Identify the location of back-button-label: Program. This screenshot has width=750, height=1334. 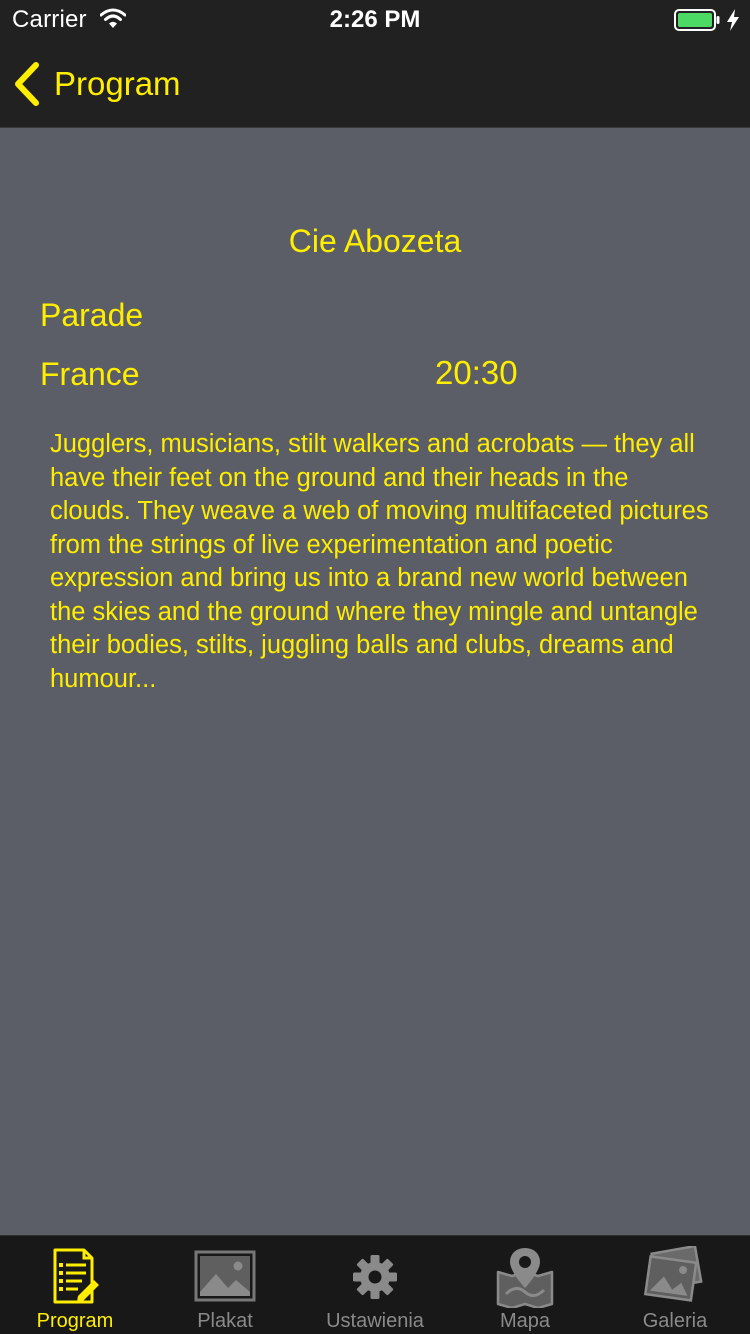
(117, 83).